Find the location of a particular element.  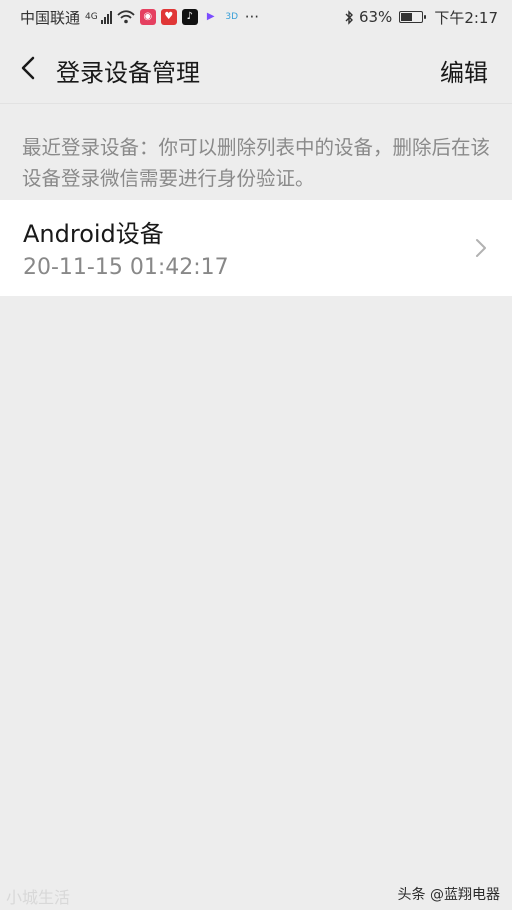

tiktok-icon: ♪ is located at coordinates (189, 17).